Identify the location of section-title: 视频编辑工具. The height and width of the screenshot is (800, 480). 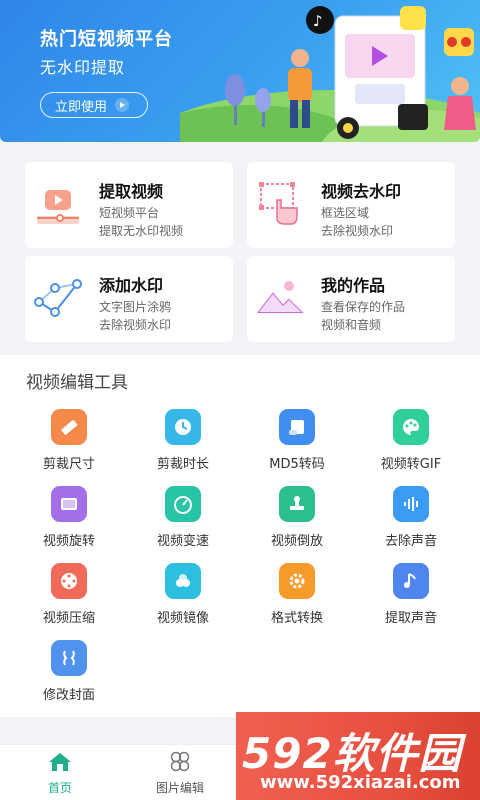
(77, 383).